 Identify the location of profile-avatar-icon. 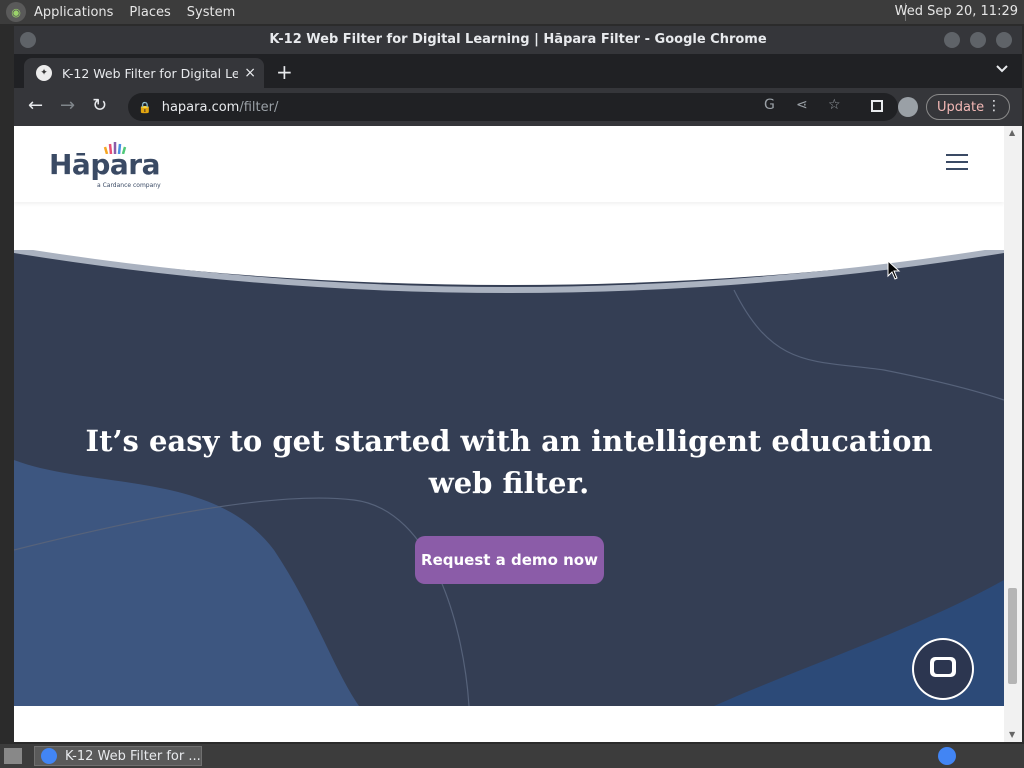
(908, 107).